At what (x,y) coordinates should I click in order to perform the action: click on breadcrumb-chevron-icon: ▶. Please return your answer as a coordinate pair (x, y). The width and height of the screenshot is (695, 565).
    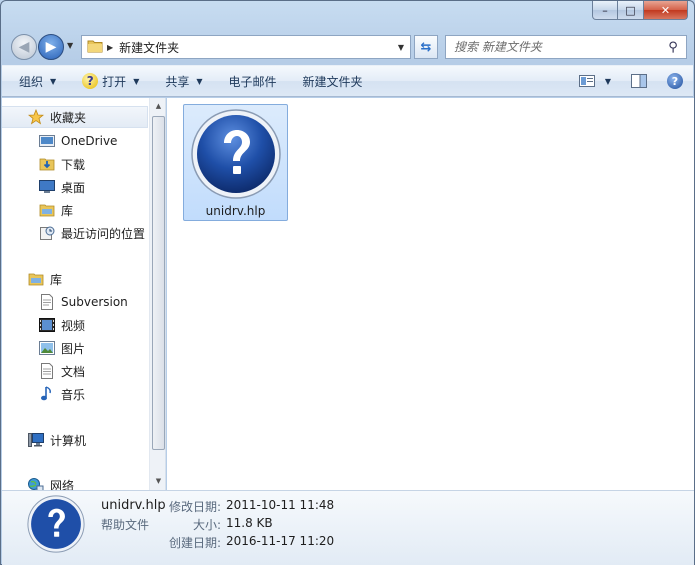
    Looking at the image, I should click on (110, 47).